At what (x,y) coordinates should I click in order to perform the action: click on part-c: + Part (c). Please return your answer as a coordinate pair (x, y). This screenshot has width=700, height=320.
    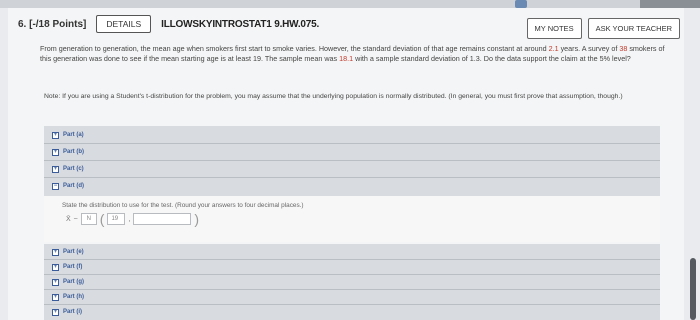
    Looking at the image, I should click on (68, 169).